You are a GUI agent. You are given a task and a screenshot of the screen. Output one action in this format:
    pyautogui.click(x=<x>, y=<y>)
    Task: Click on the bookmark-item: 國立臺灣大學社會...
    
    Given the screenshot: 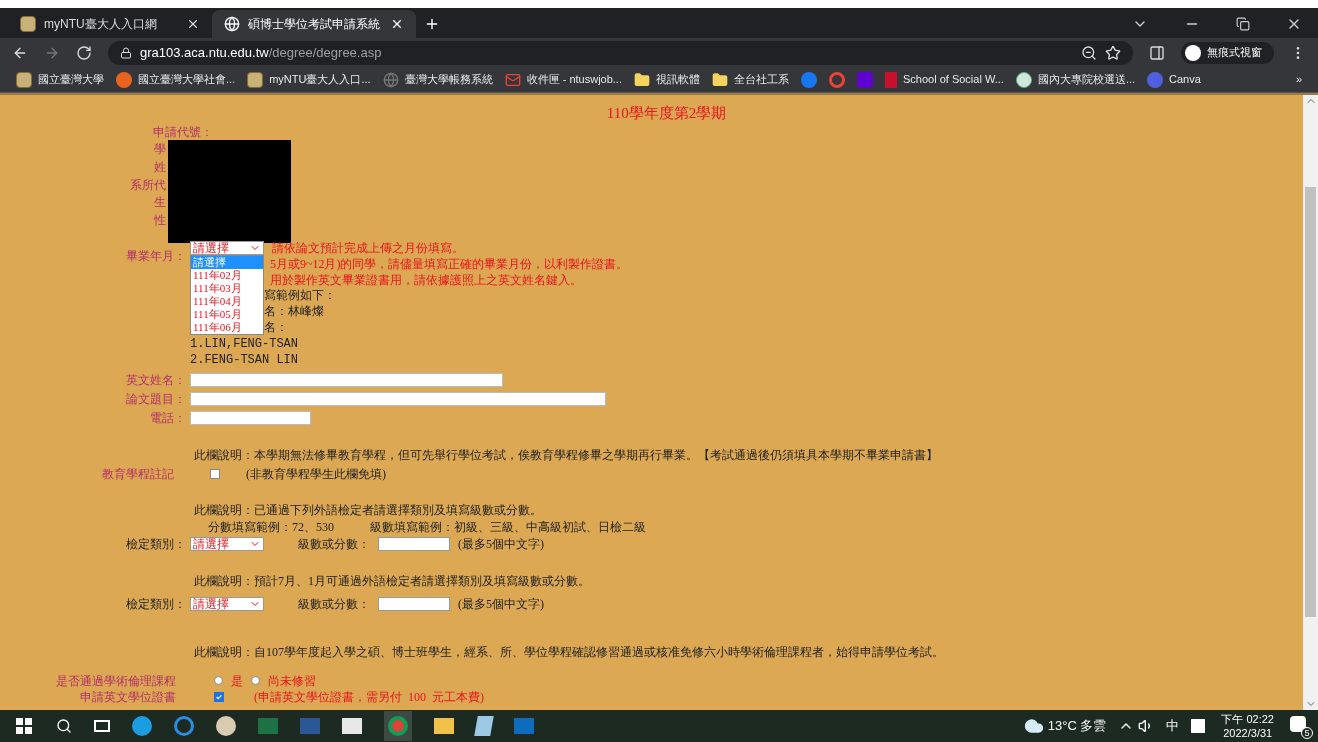 What is the action you would take?
    pyautogui.click(x=176, y=79)
    